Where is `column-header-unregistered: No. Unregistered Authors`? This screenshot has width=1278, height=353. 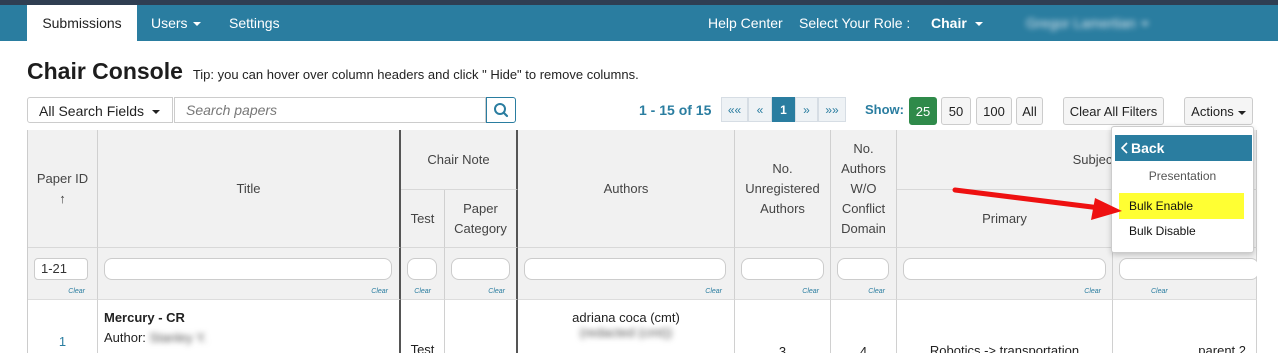 column-header-unregistered: No. Unregistered Authors is located at coordinates (783, 189).